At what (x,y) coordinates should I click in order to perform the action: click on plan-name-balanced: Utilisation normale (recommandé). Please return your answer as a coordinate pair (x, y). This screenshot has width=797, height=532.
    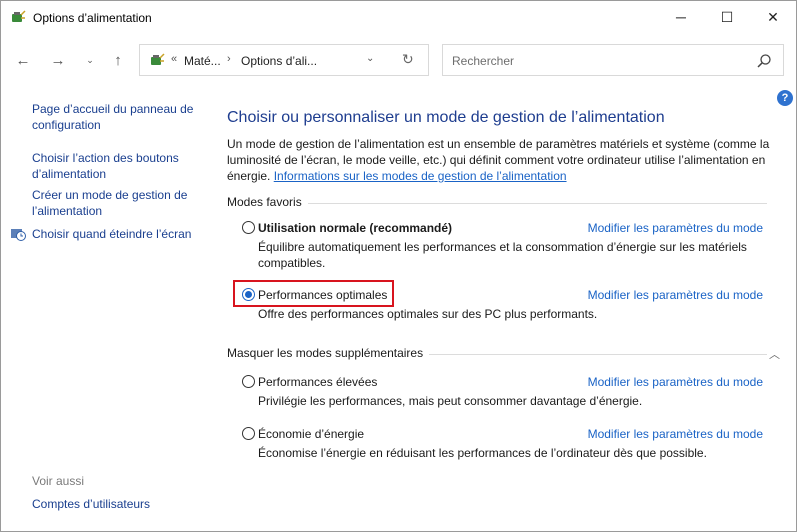
    Looking at the image, I should click on (355, 228).